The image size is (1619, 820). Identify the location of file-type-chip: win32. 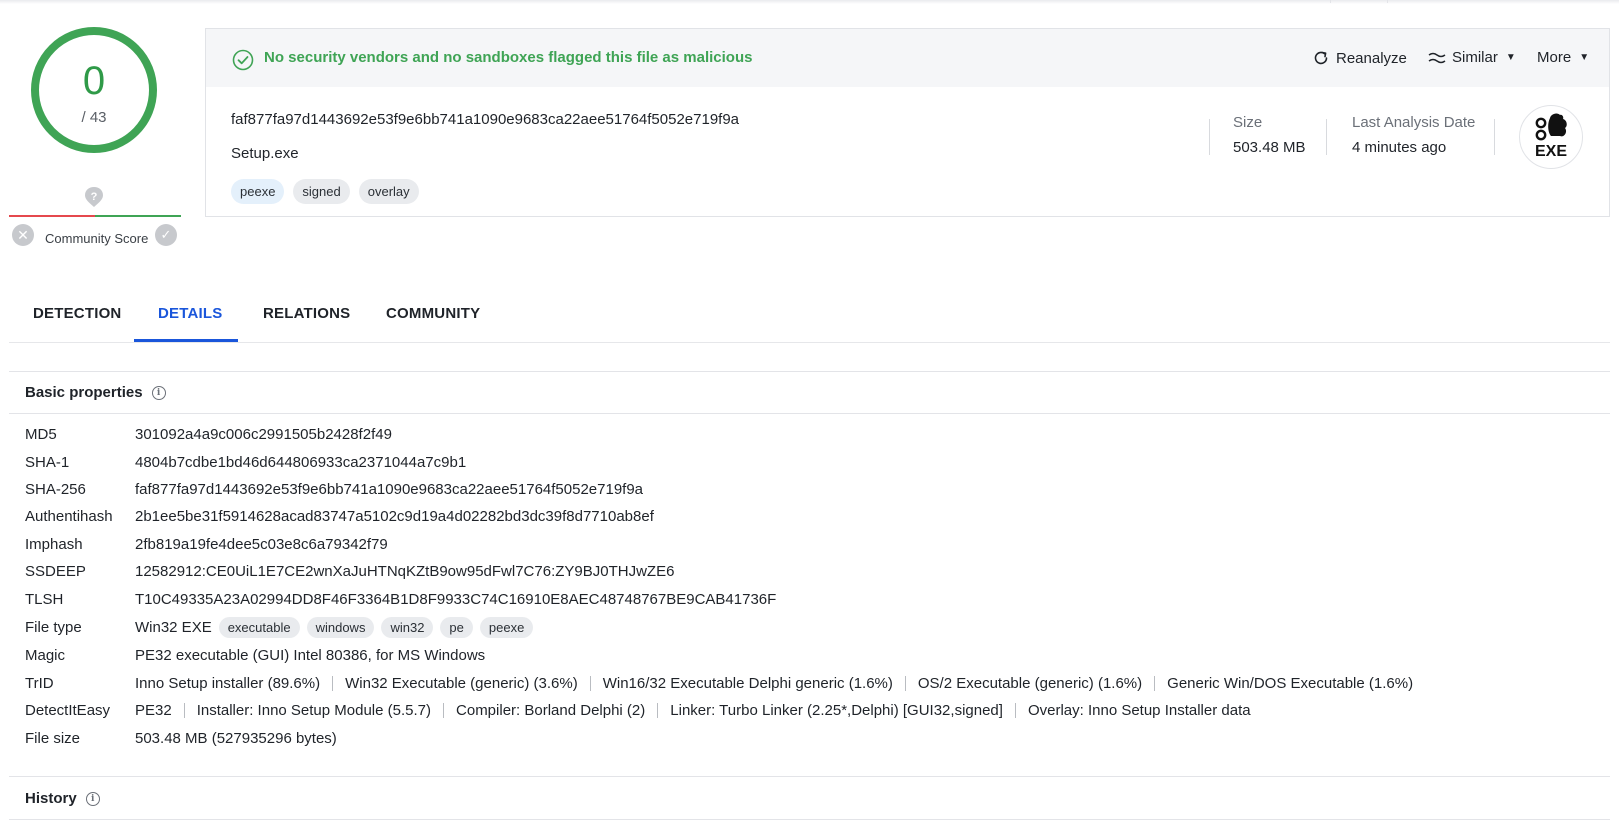
(407, 627).